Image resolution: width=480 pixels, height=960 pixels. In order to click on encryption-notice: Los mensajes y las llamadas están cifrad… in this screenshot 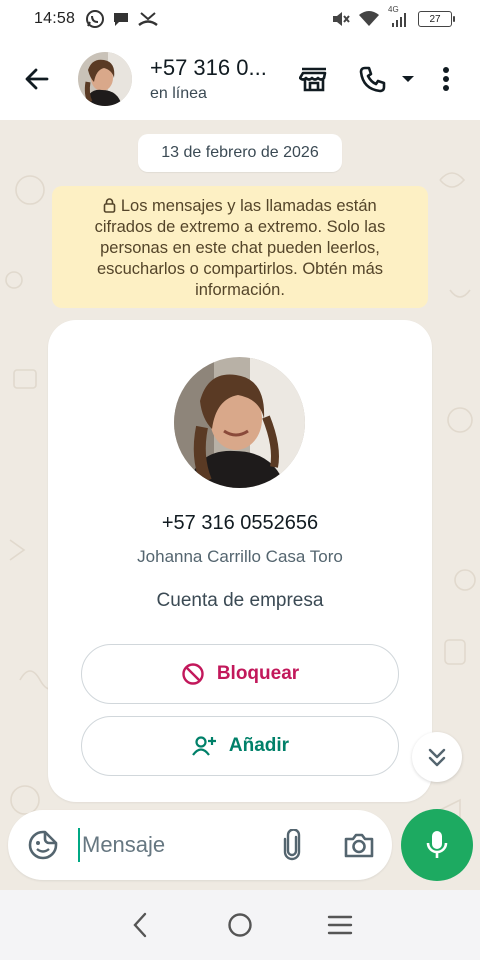, I will do `click(240, 247)`.